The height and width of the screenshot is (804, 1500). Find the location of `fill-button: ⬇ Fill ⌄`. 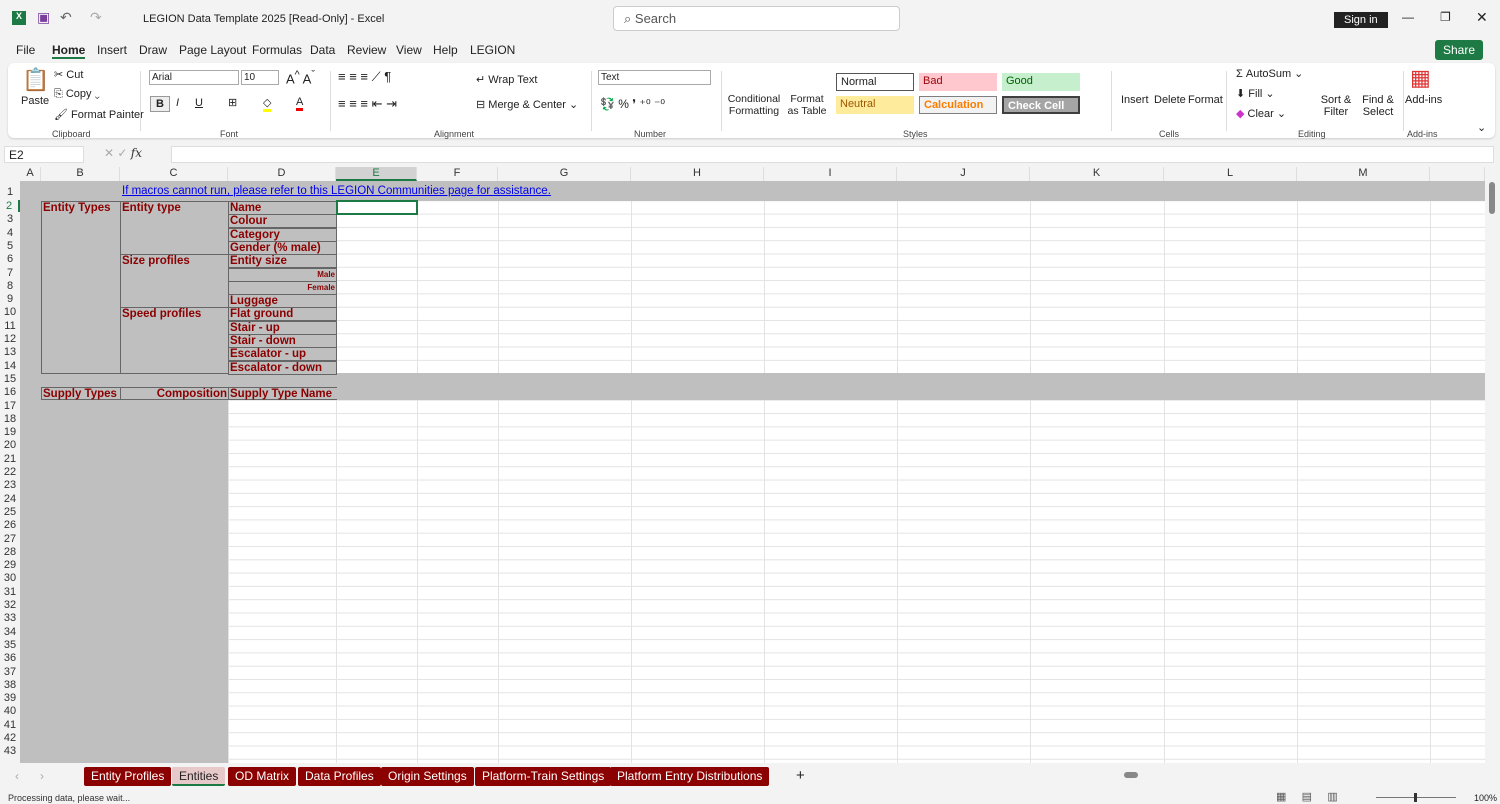

fill-button: ⬇ Fill ⌄ is located at coordinates (1255, 93).